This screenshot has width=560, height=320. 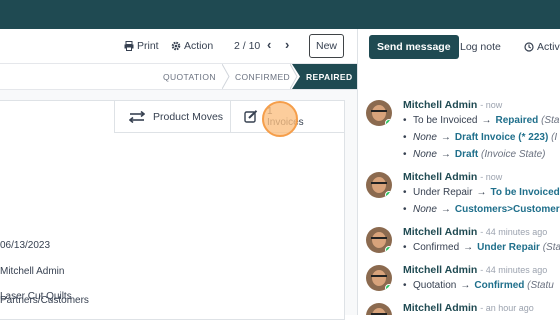 What do you see at coordinates (247, 46) in the screenshot?
I see `pager-value: 2 / 10` at bounding box center [247, 46].